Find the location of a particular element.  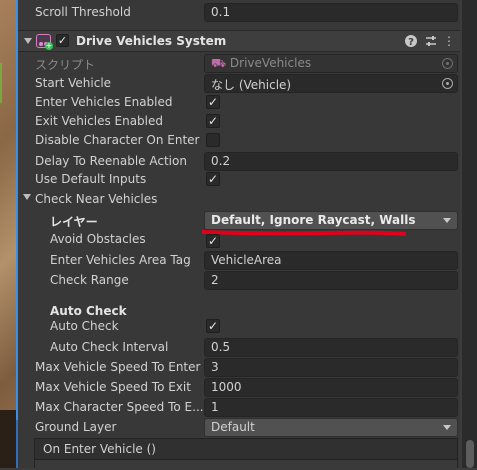

foldout-arrow-icon is located at coordinates (27, 197).